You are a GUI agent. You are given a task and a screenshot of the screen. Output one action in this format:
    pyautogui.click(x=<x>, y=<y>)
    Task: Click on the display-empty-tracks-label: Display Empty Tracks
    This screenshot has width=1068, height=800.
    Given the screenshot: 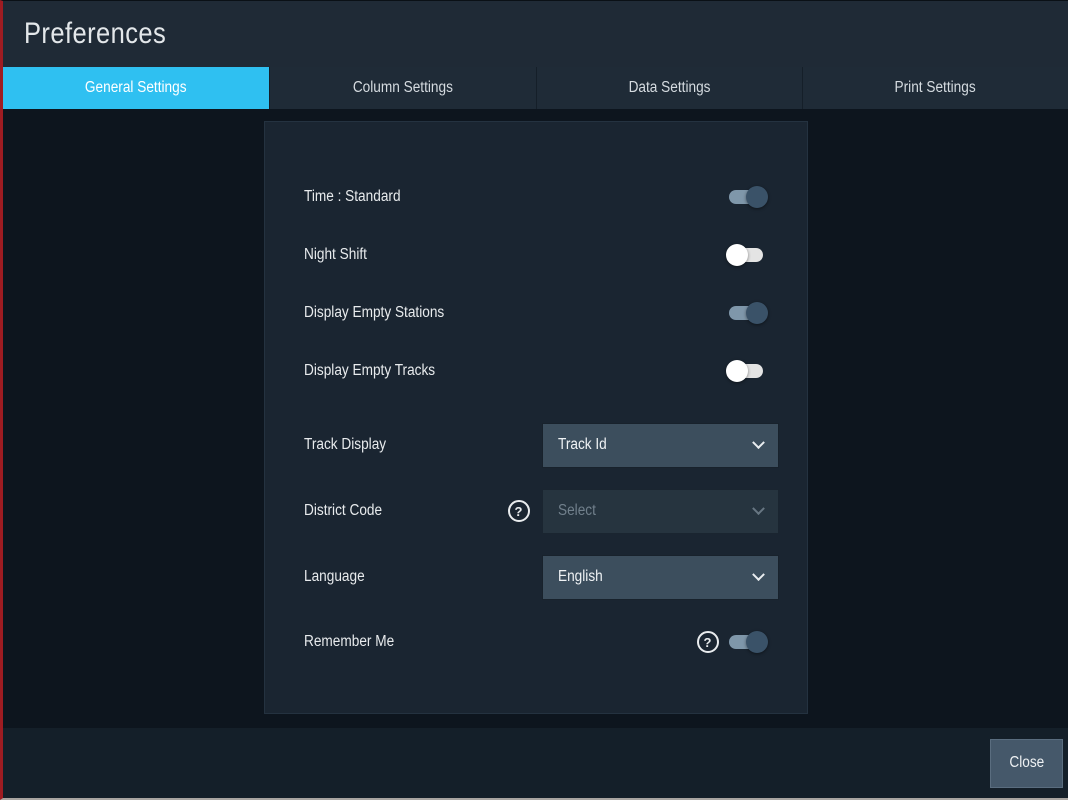 What is the action you would take?
    pyautogui.click(x=369, y=370)
    